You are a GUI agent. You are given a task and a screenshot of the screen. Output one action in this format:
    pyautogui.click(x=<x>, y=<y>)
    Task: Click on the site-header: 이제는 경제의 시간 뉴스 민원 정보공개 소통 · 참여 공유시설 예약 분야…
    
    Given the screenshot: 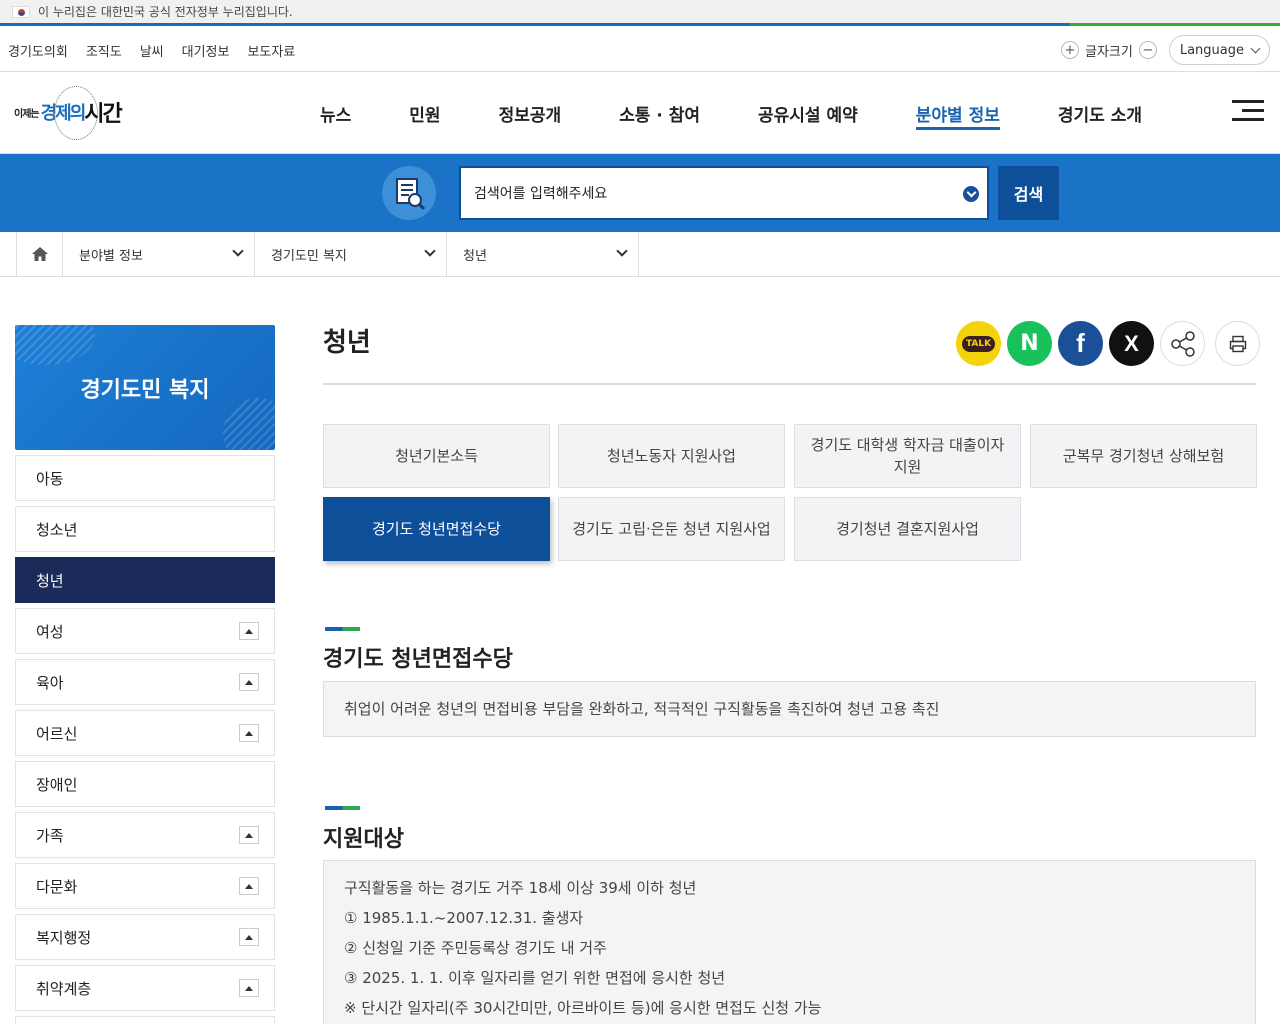 What is the action you would take?
    pyautogui.click(x=640, y=113)
    